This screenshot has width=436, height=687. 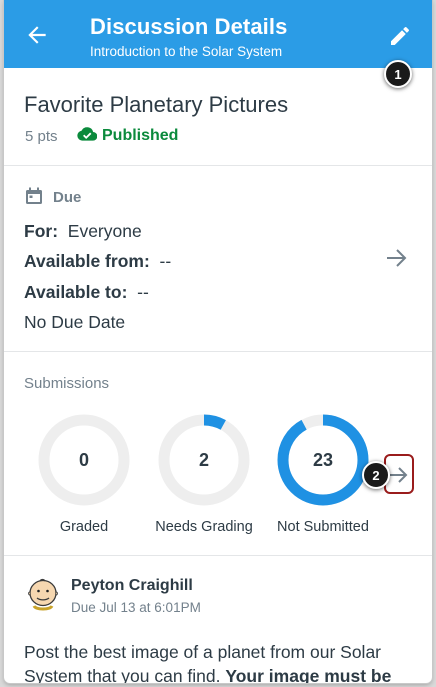 What do you see at coordinates (41, 231) in the screenshot?
I see `for-label: For:` at bounding box center [41, 231].